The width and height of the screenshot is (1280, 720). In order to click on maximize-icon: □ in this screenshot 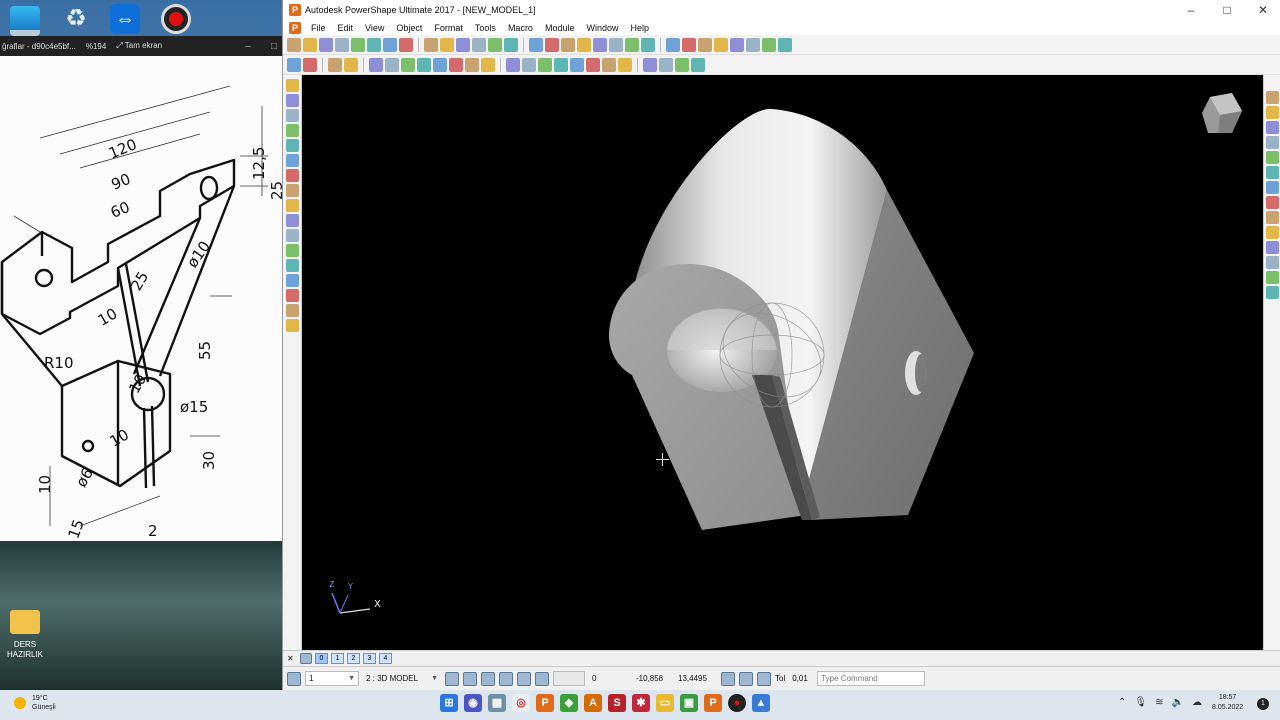, I will do `click(274, 46)`.